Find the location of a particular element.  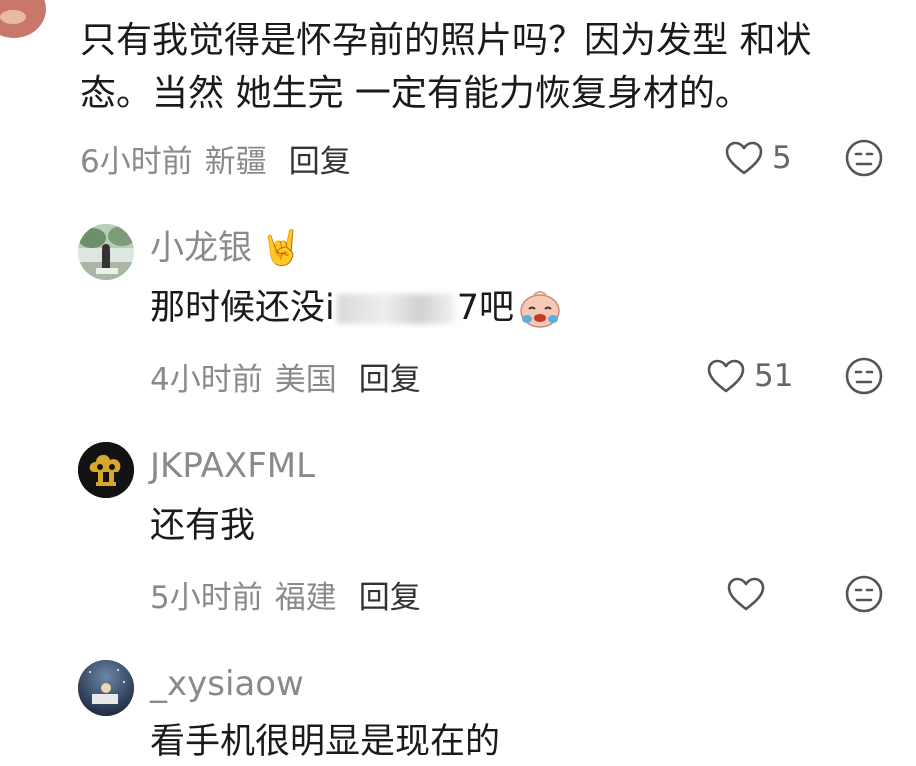

comment-location: 福建 is located at coordinates (305, 597).